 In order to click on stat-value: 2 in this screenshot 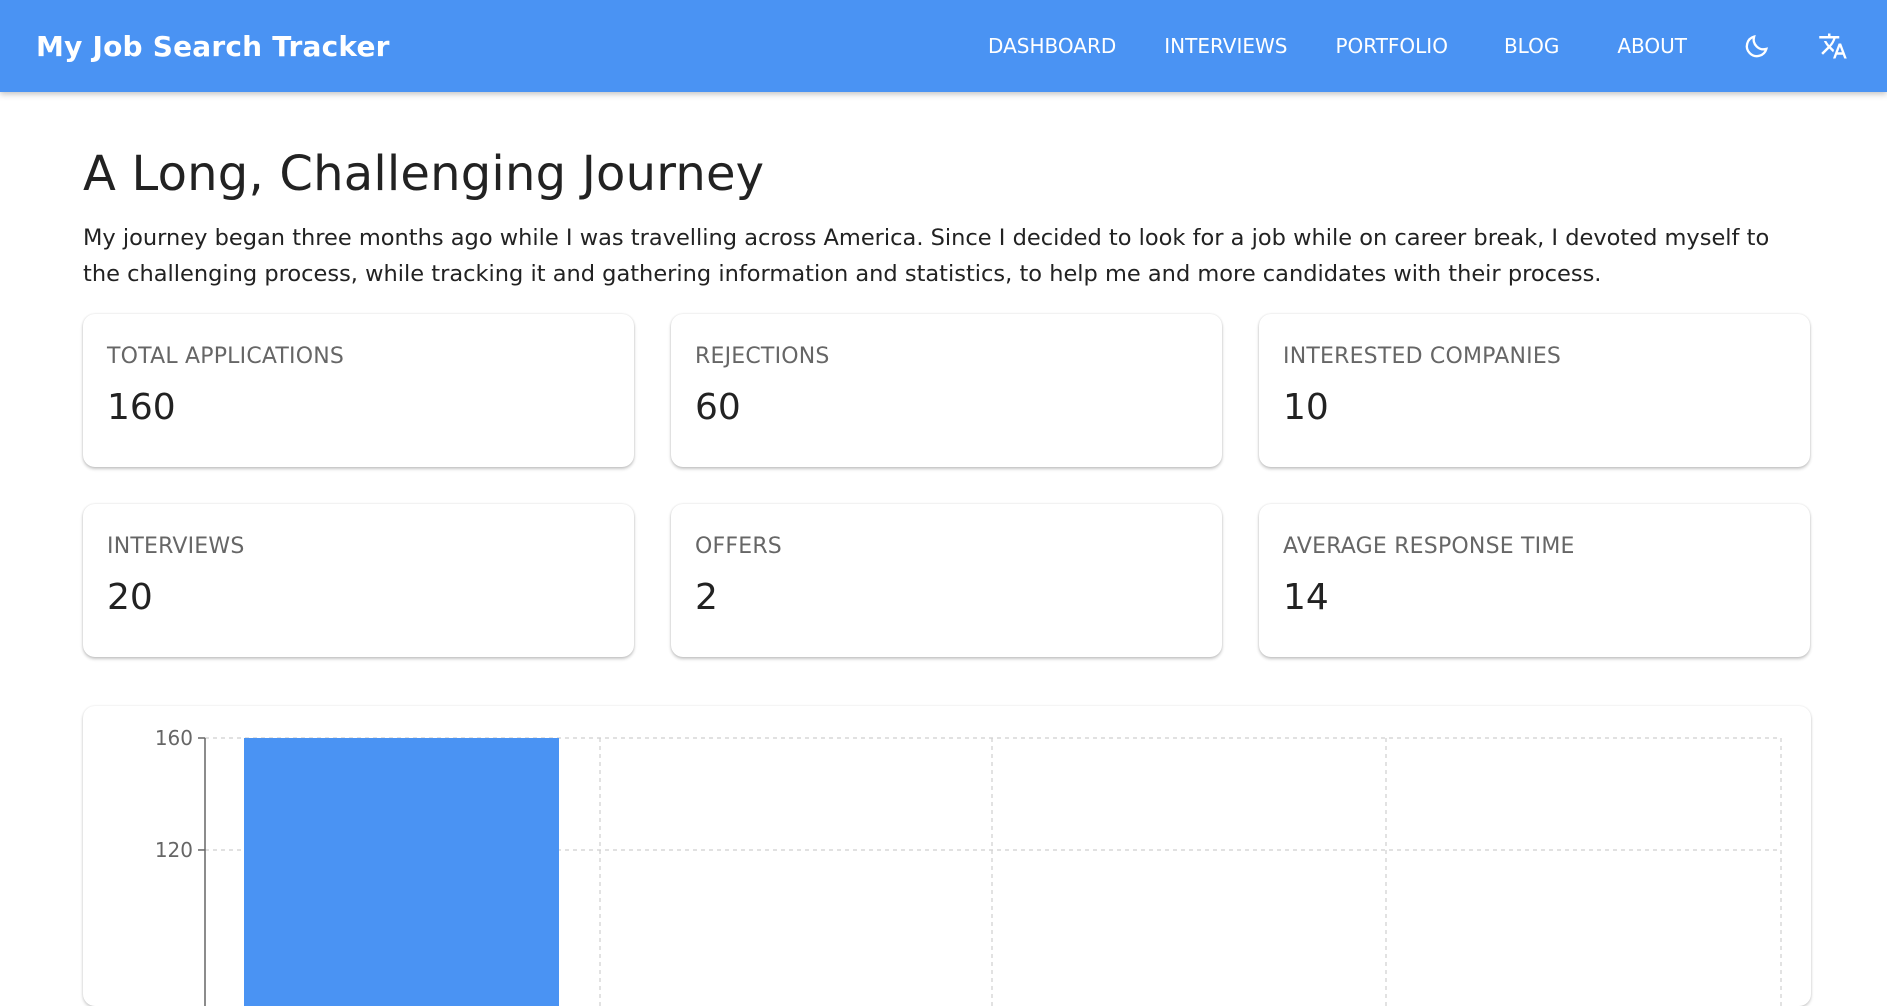, I will do `click(706, 597)`.